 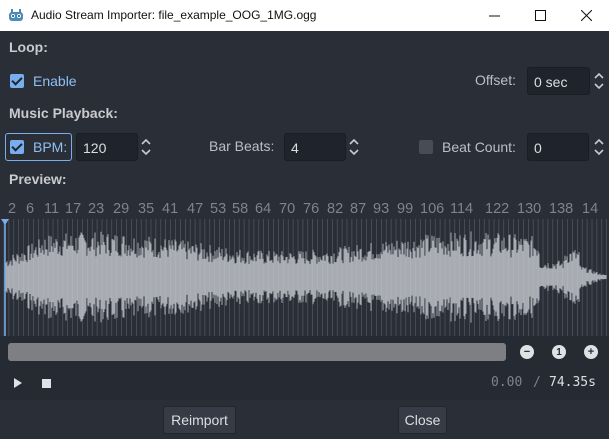 I want to click on preview-section-label: Preview:, so click(x=38, y=179).